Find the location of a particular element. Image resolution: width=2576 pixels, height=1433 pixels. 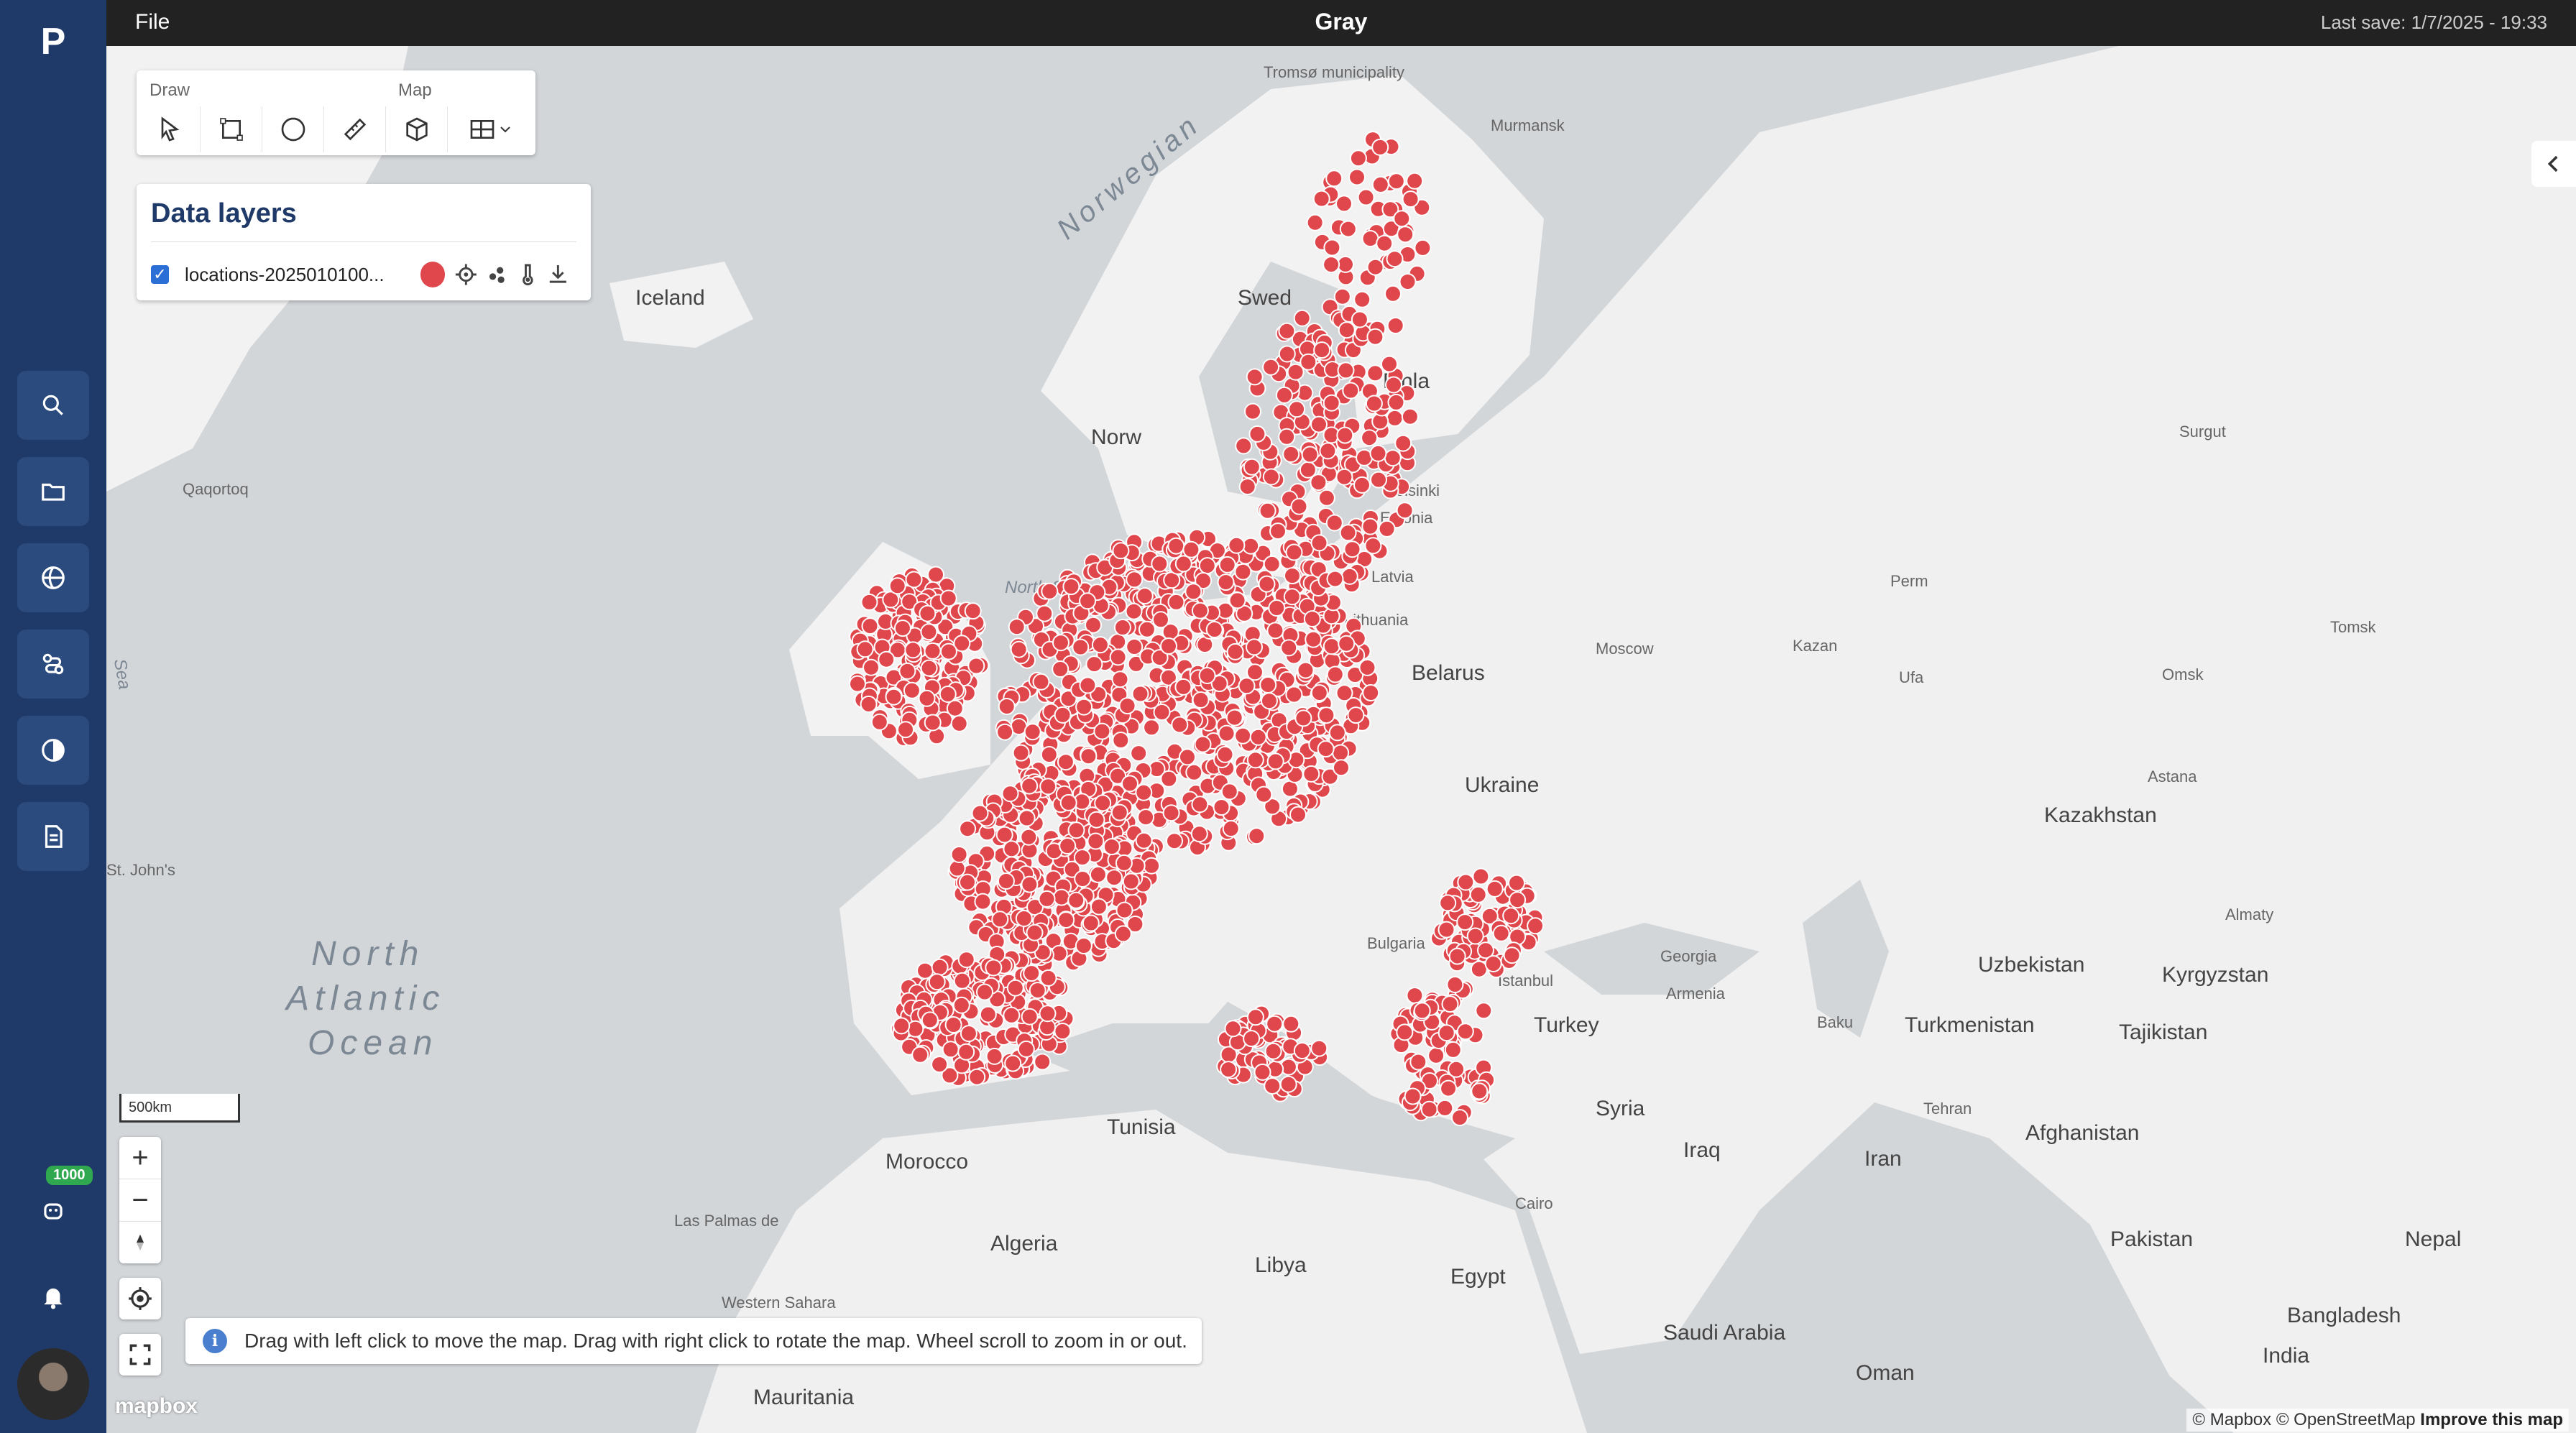

cluster-icon is located at coordinates (497, 274).